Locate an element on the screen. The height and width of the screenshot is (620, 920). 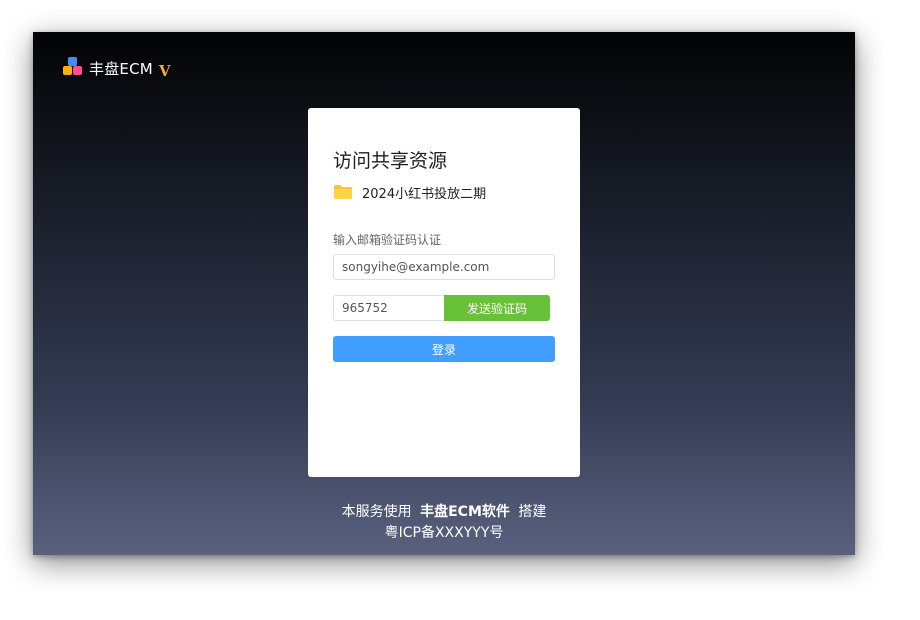
auth-method-label: 输入邮箱验证码认证 is located at coordinates (387, 240).